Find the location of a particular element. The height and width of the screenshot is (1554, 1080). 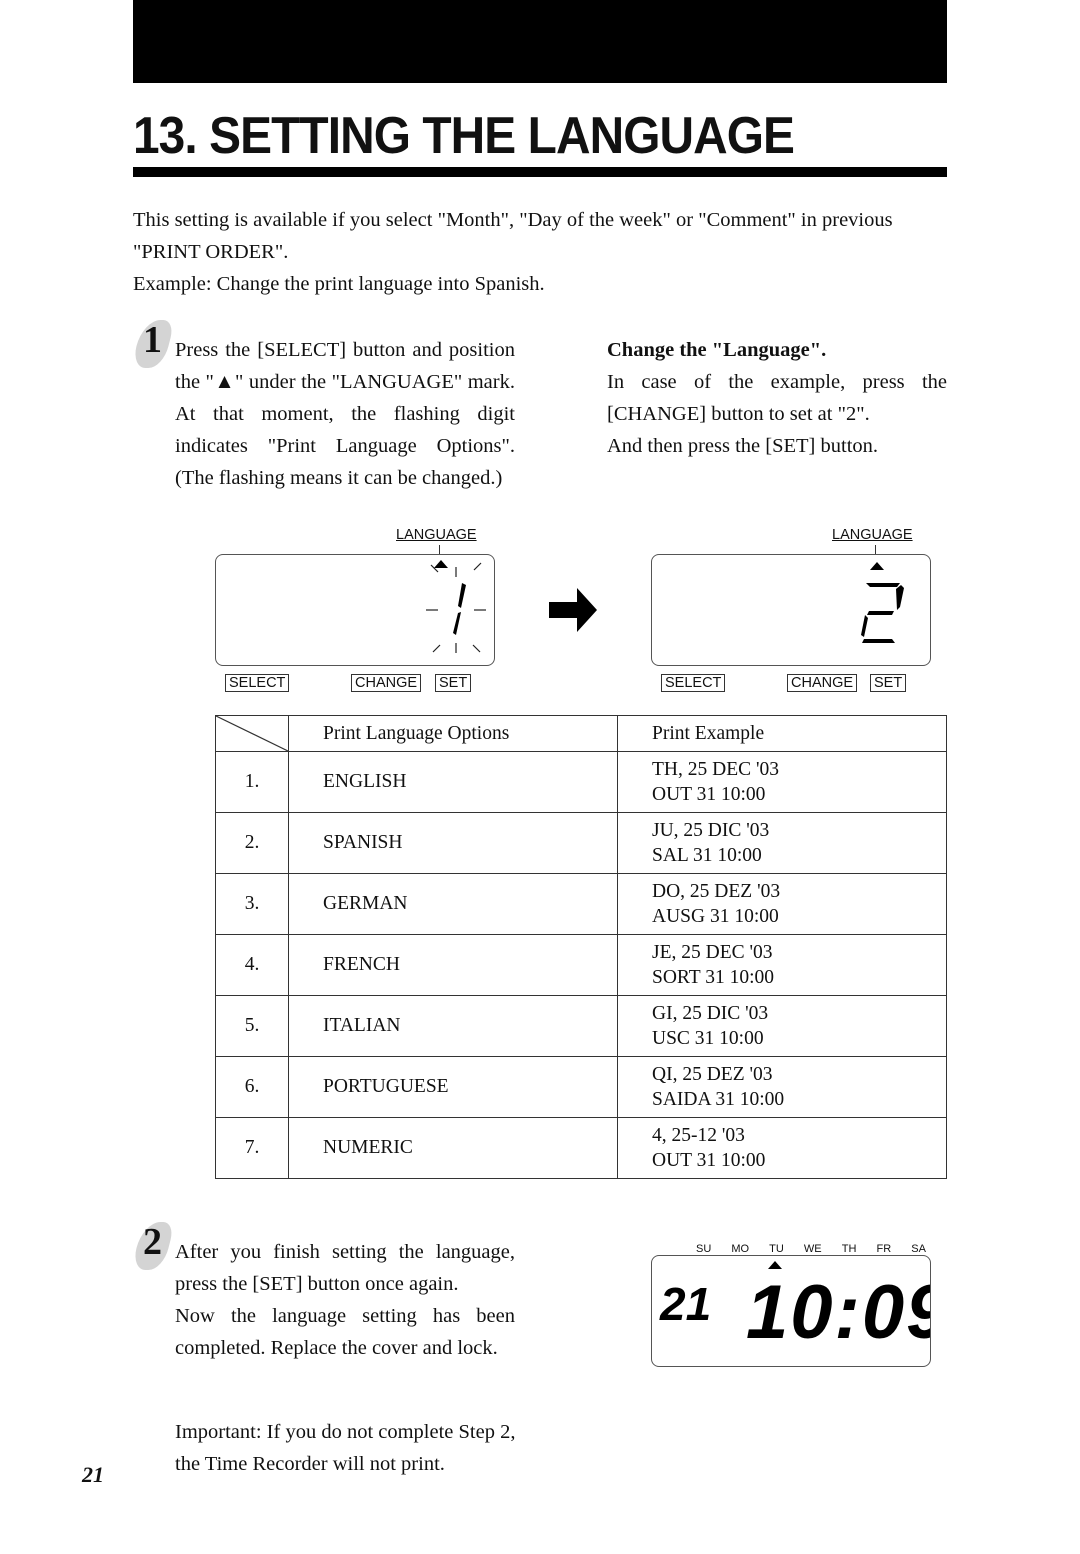

language-name: SPANISH is located at coordinates (453, 843).